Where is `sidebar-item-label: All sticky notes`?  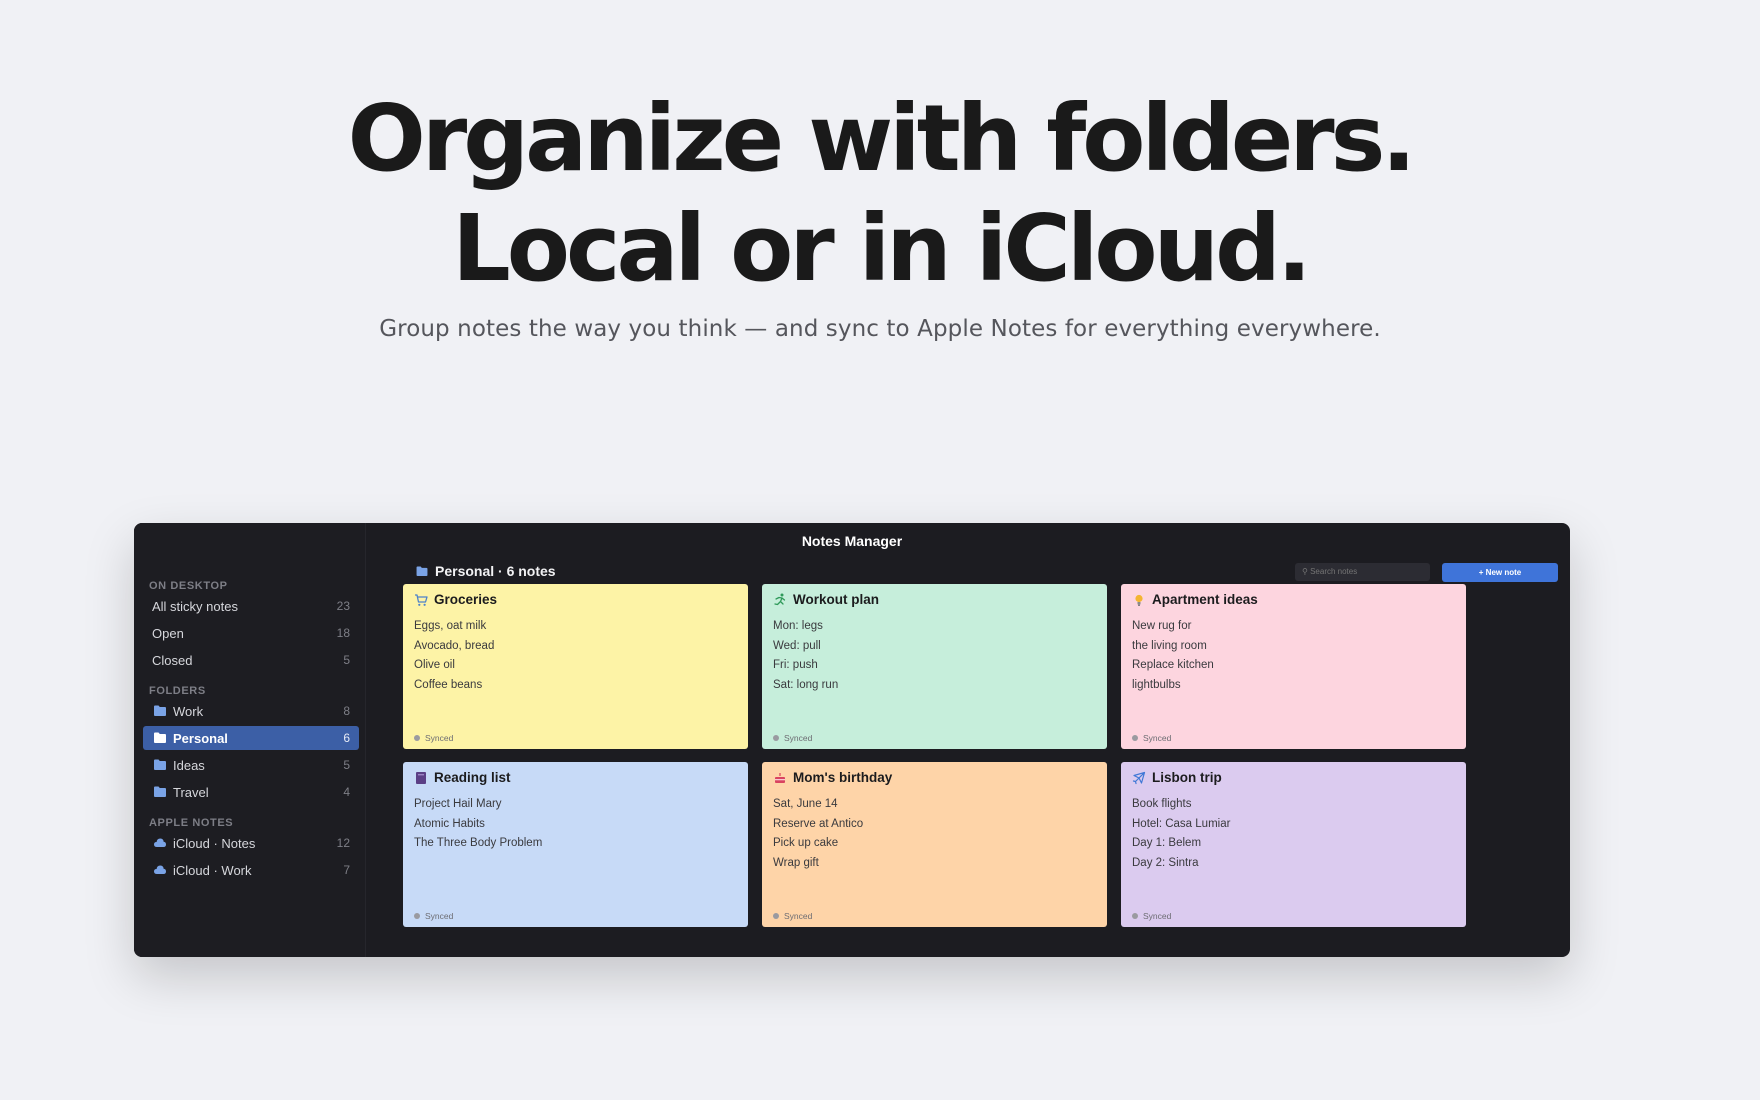 sidebar-item-label: All sticky notes is located at coordinates (195, 606).